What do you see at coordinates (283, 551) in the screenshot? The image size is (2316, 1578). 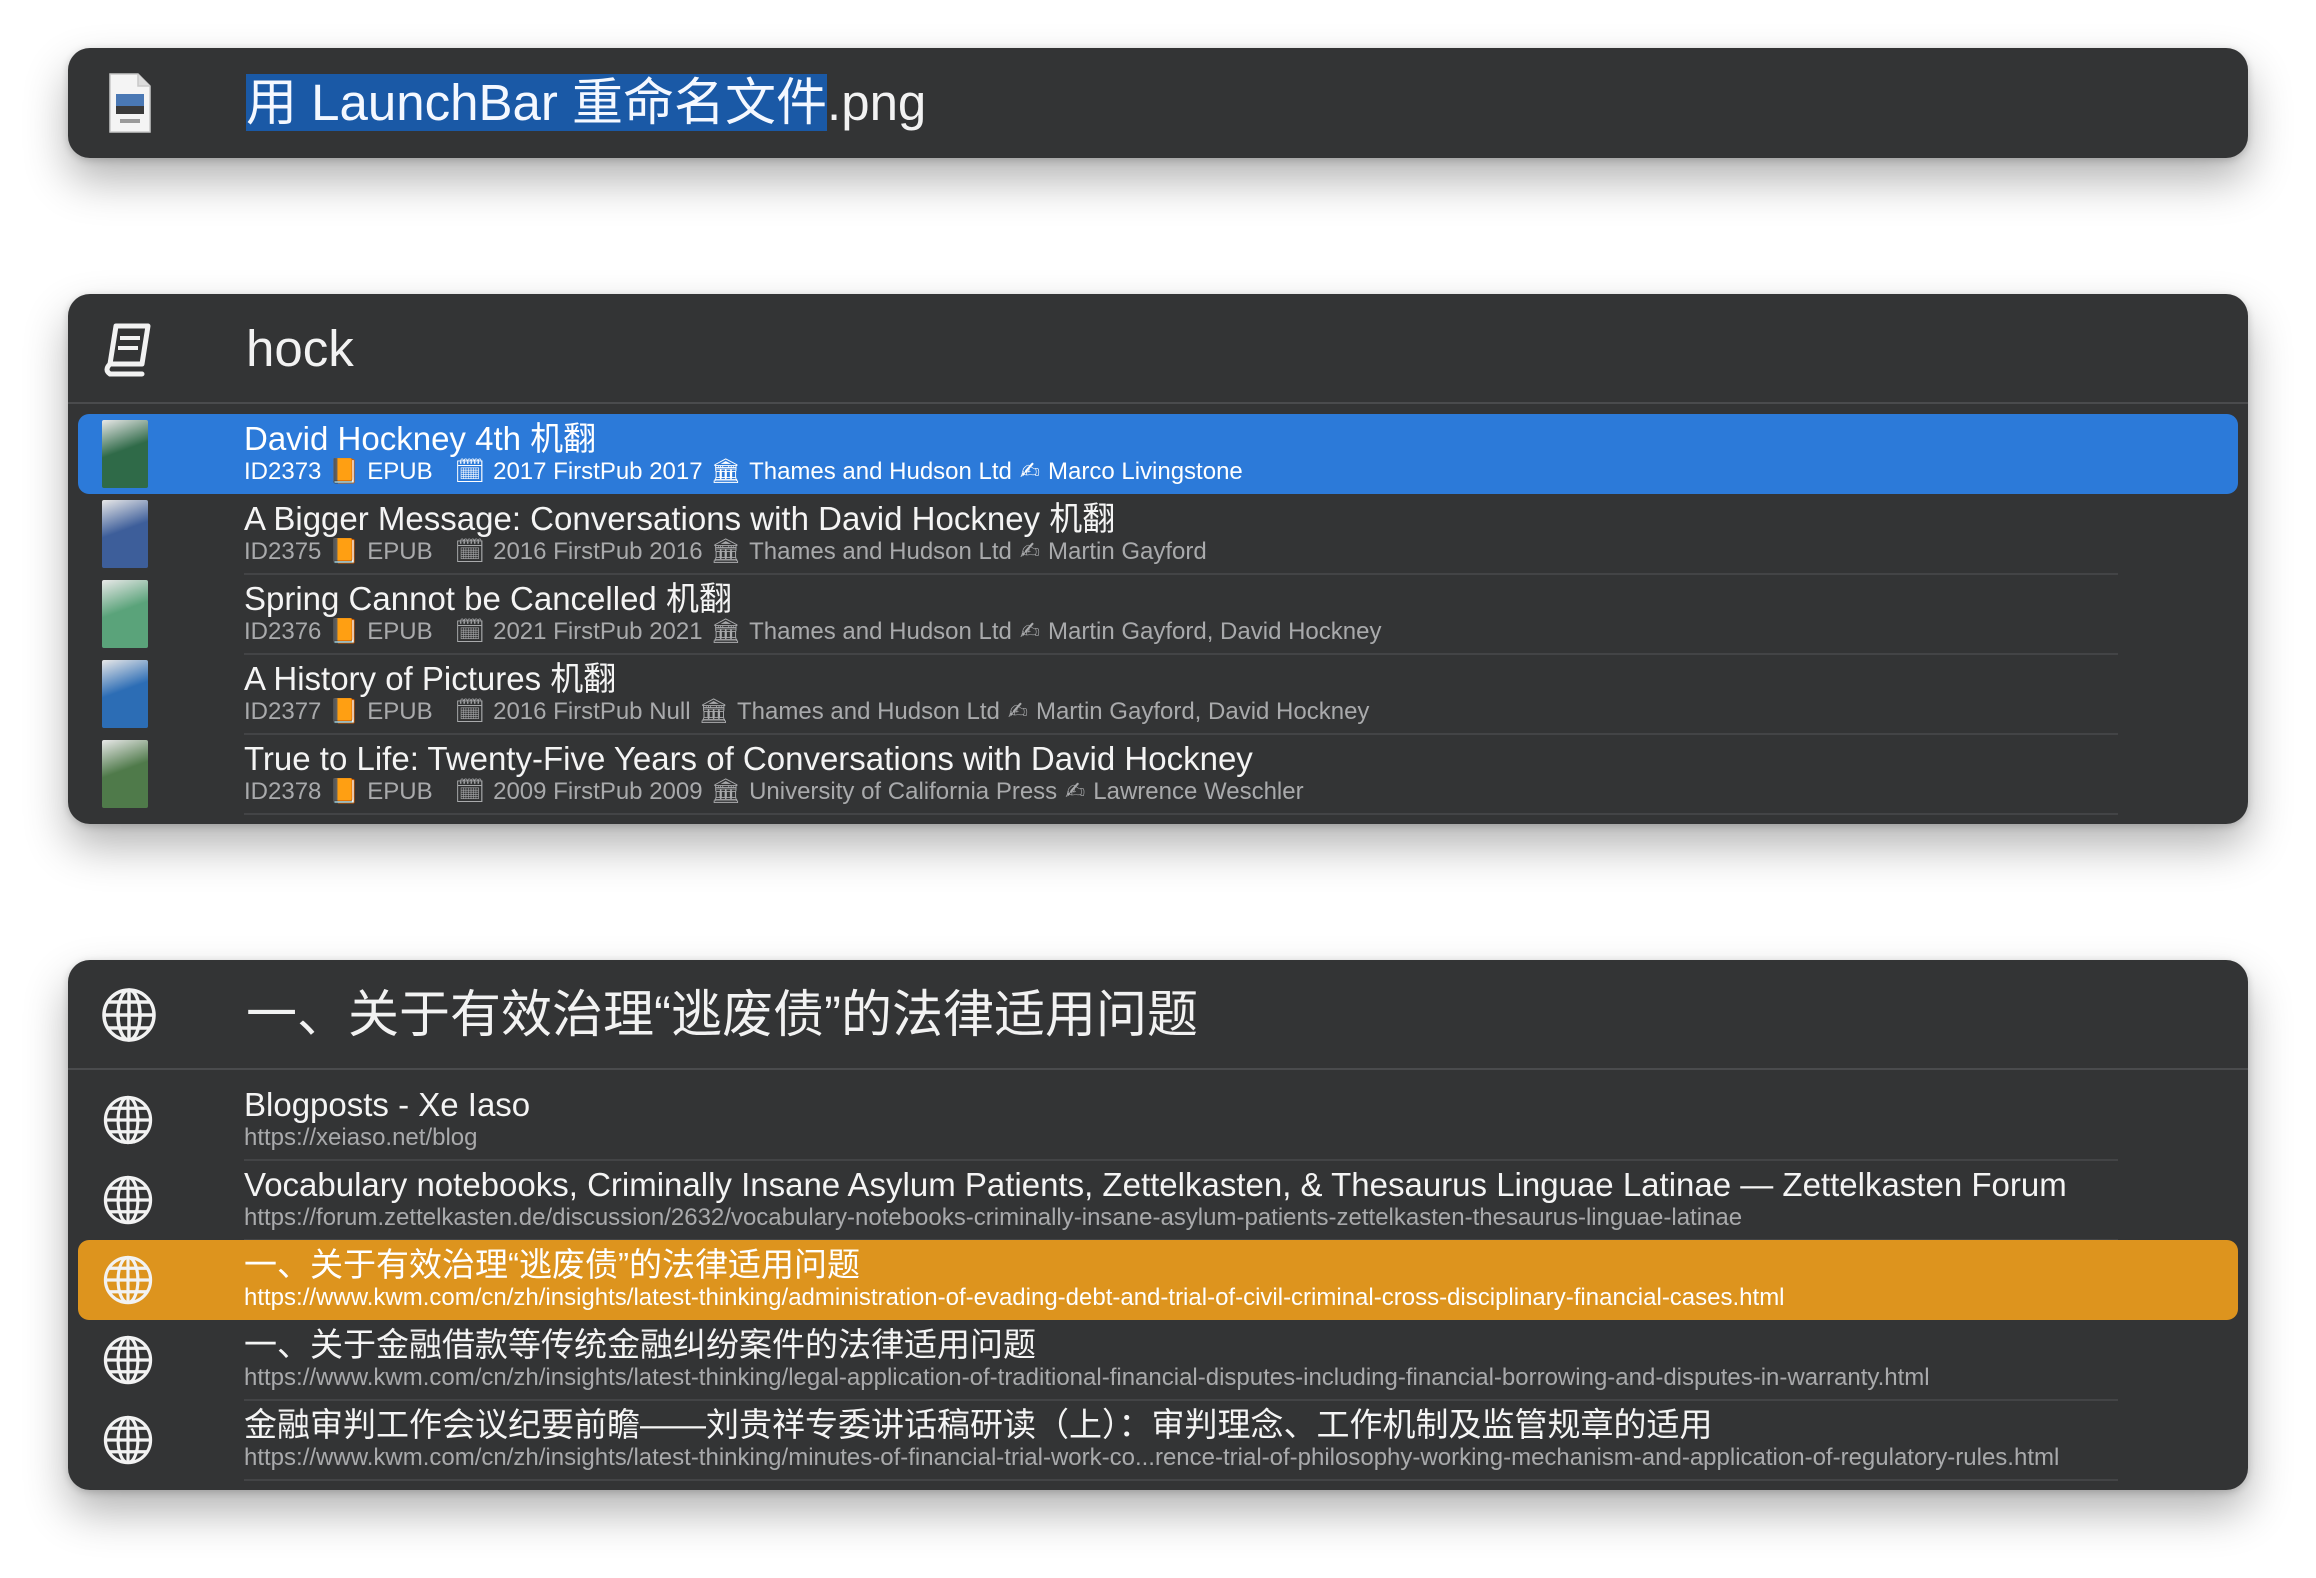 I see `book-id: ID2375` at bounding box center [283, 551].